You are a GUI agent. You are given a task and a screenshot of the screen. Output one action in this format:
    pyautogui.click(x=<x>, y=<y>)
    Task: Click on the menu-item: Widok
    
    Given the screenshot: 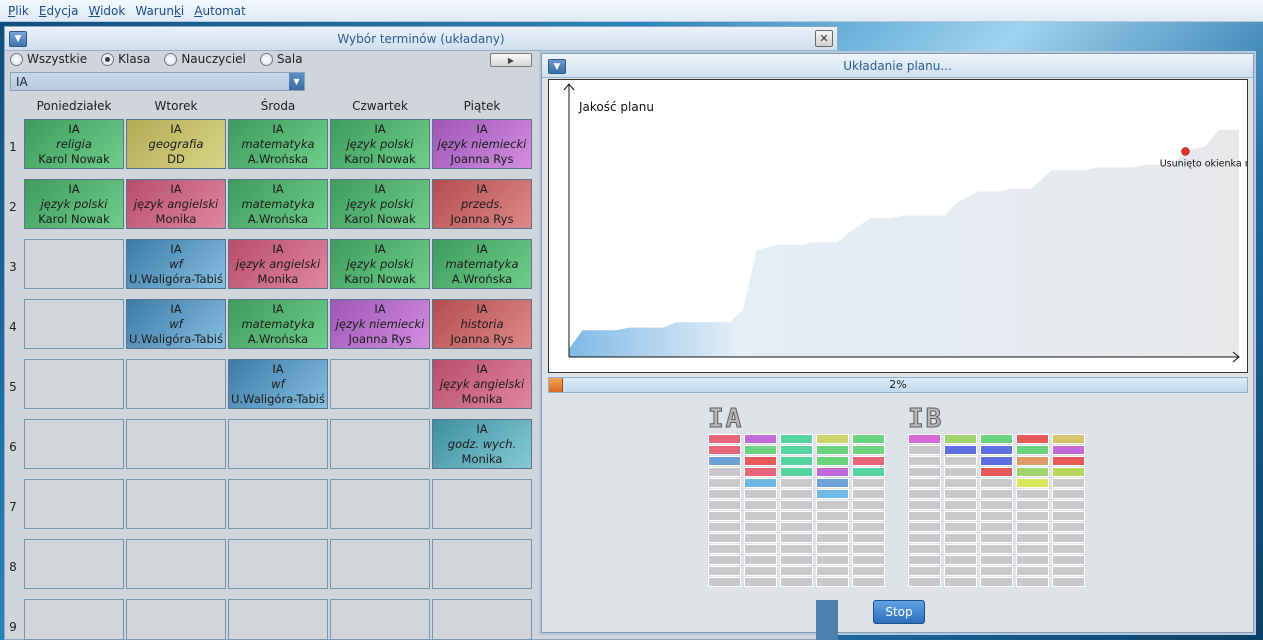 What is the action you would take?
    pyautogui.click(x=106, y=11)
    